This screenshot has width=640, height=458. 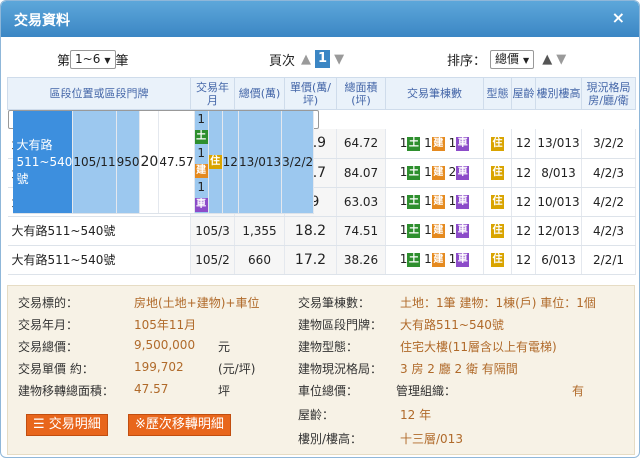 What do you see at coordinates (259, 260) in the screenshot?
I see `cell-total: 660` at bounding box center [259, 260].